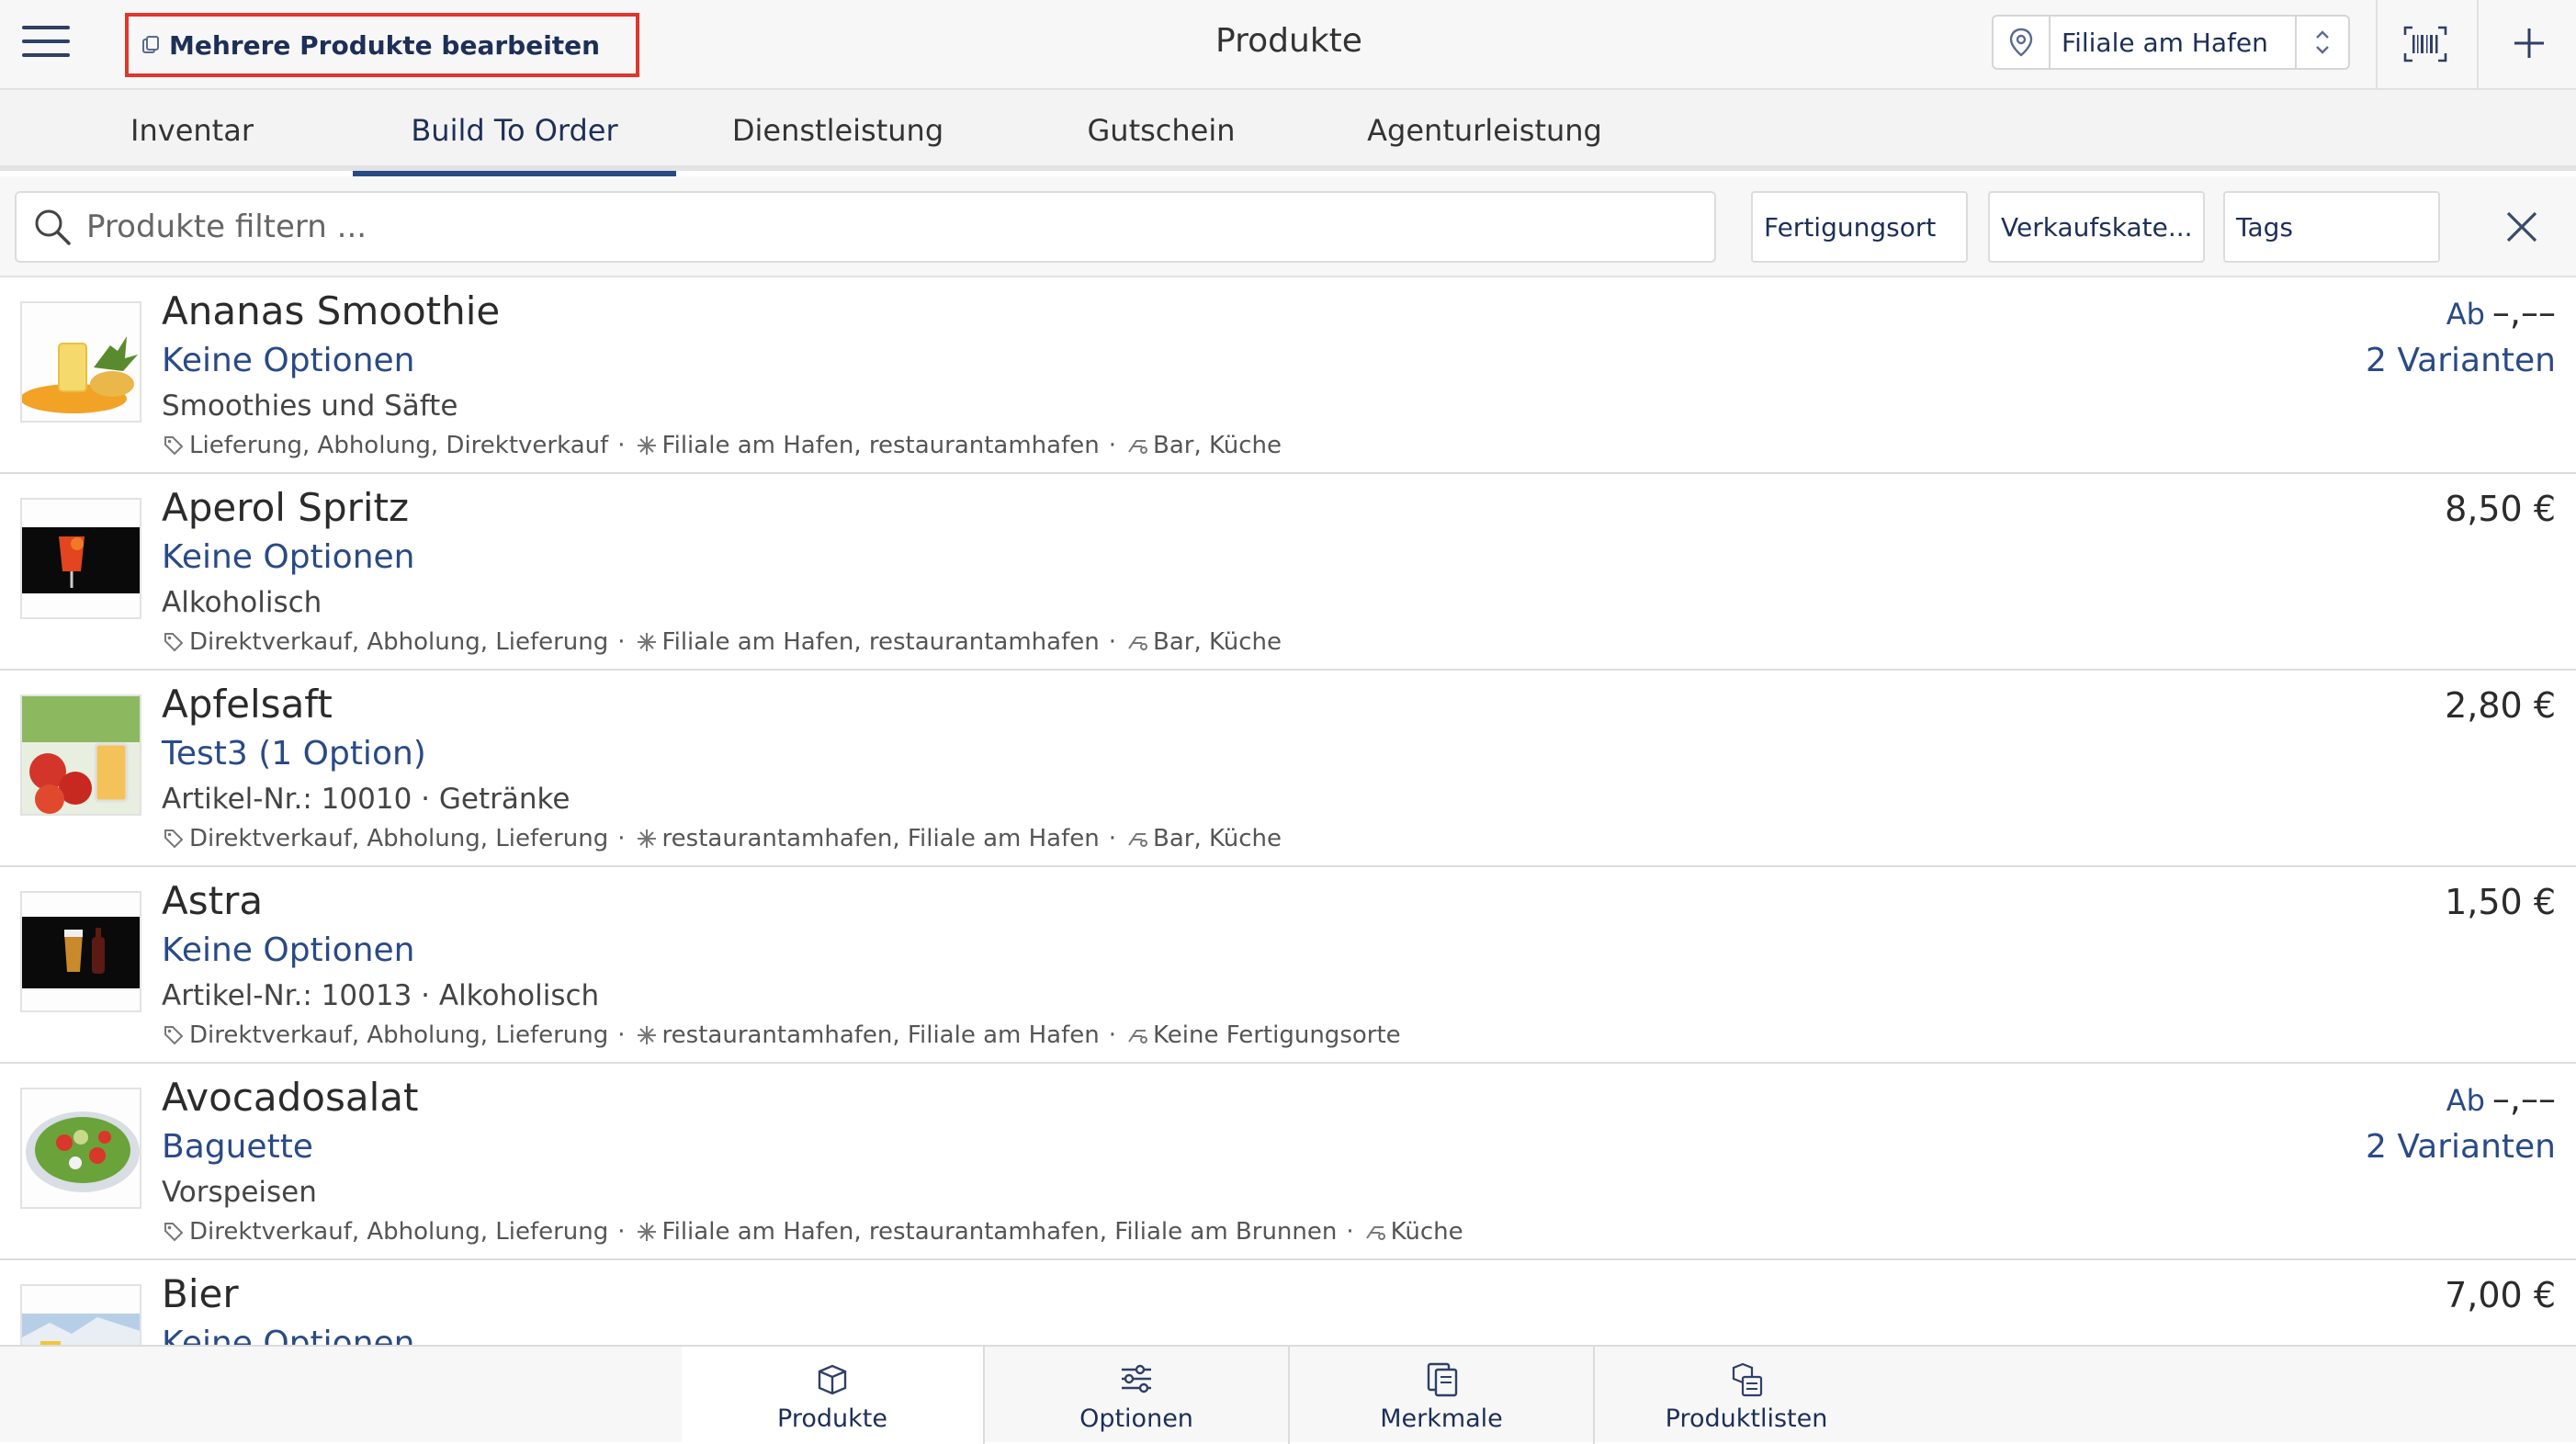 Image resolution: width=2576 pixels, height=1444 pixels. Describe the element at coordinates (1441, 1419) in the screenshot. I see `nav-label: Merkmale` at that location.